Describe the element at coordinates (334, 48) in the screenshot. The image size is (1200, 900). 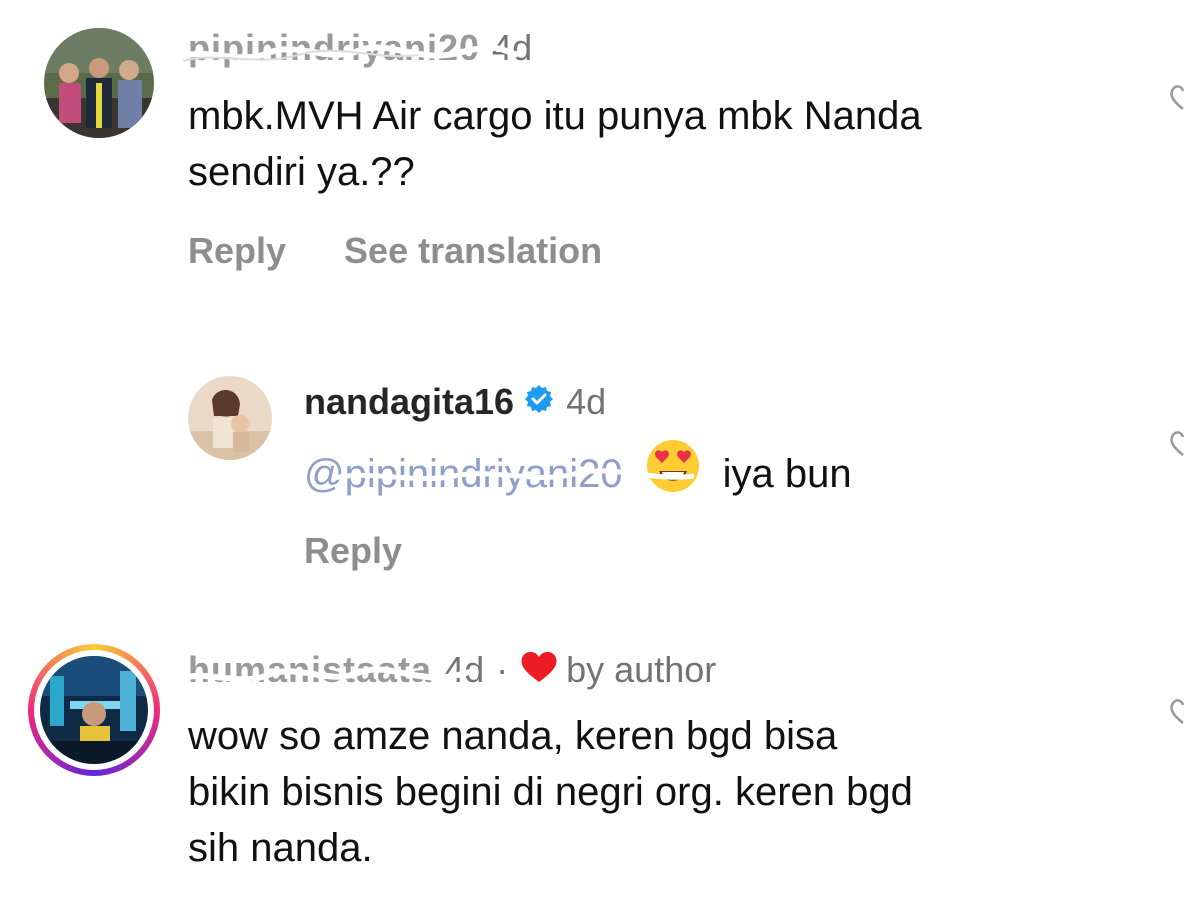
I see `username: pipinindriyani20` at that location.